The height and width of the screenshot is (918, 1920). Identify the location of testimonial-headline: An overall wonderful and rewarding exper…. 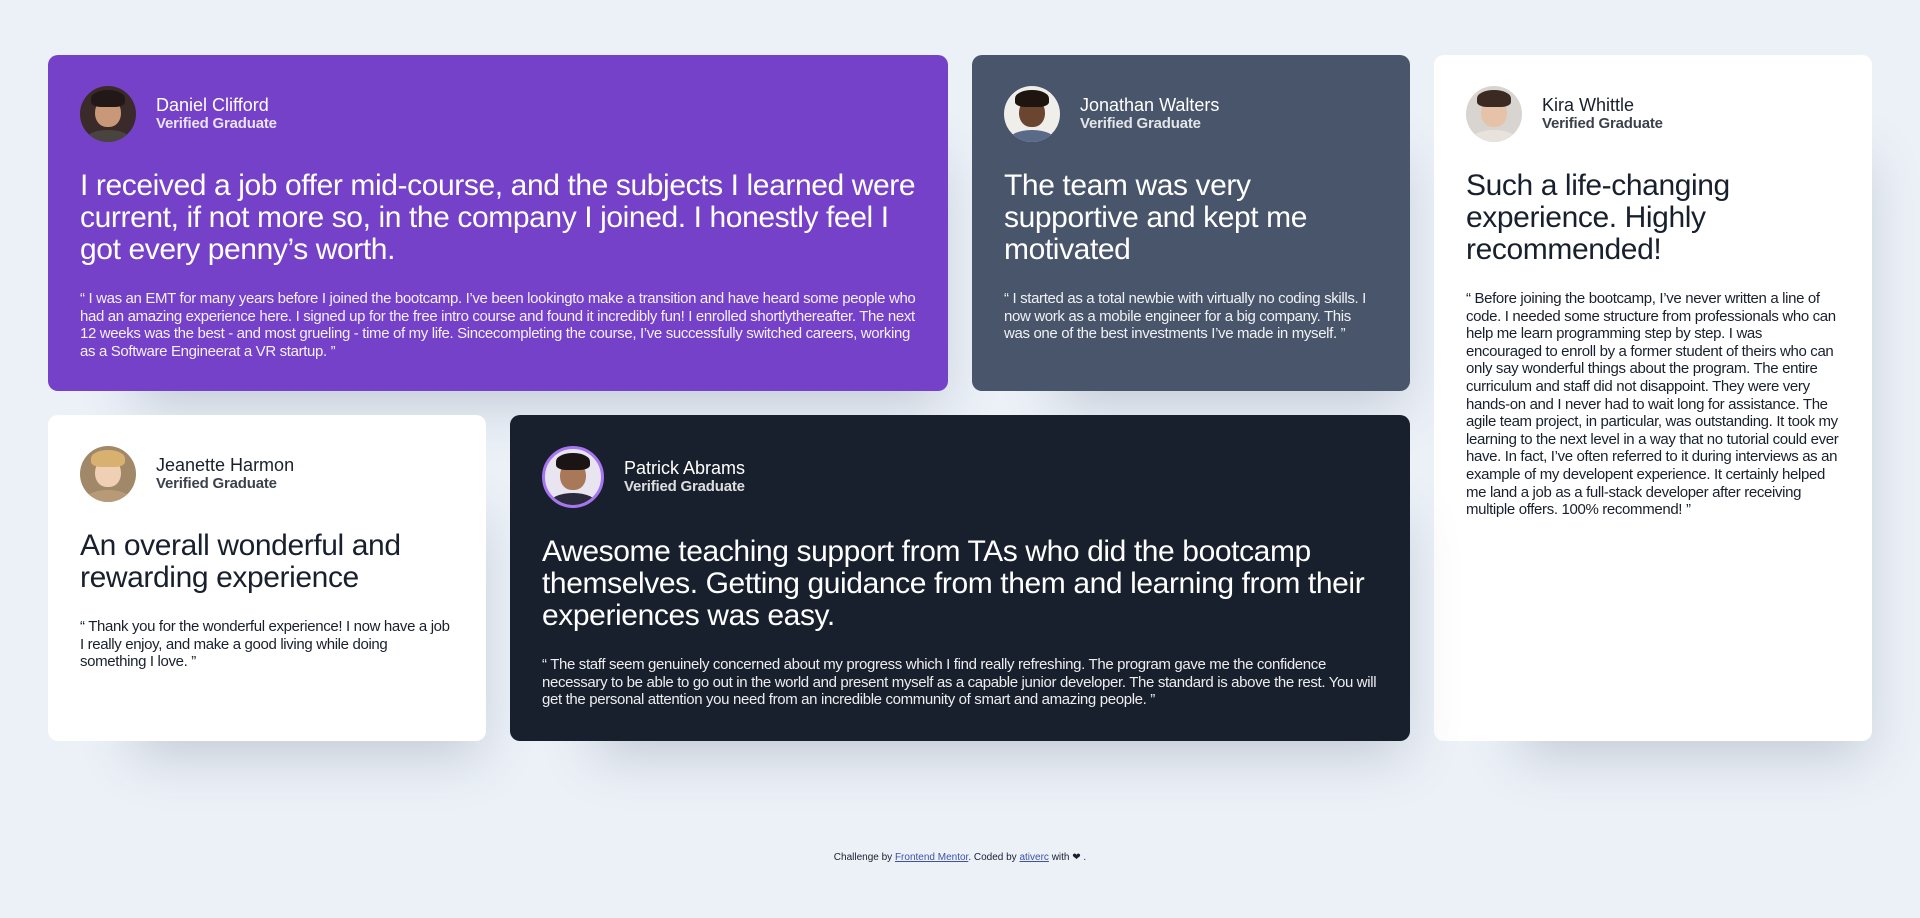
(240, 561).